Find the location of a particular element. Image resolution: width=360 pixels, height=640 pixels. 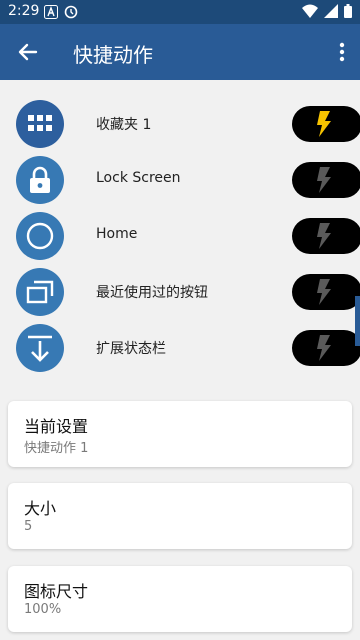

circle-icon is located at coordinates (40, 236).